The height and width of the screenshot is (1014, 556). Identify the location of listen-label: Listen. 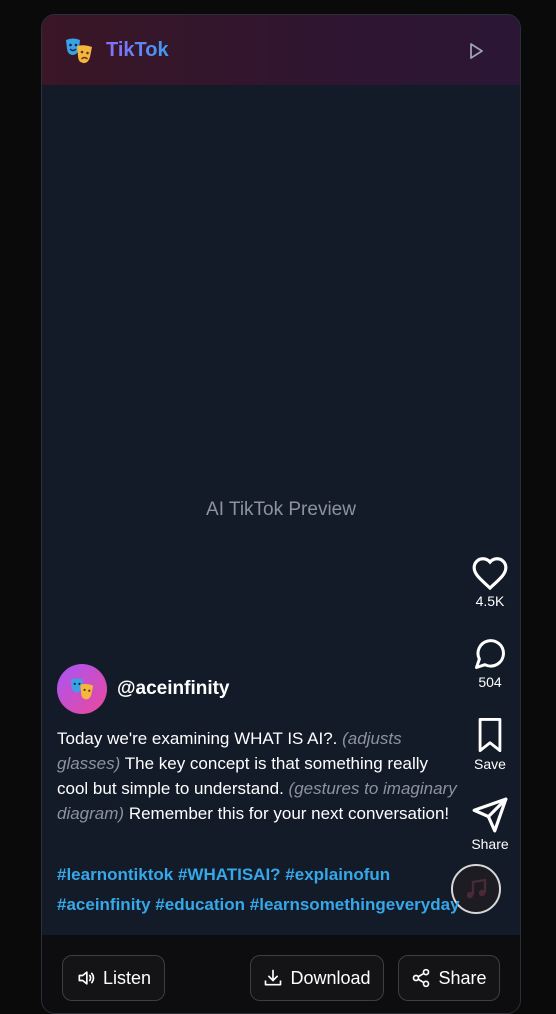
(127, 977).